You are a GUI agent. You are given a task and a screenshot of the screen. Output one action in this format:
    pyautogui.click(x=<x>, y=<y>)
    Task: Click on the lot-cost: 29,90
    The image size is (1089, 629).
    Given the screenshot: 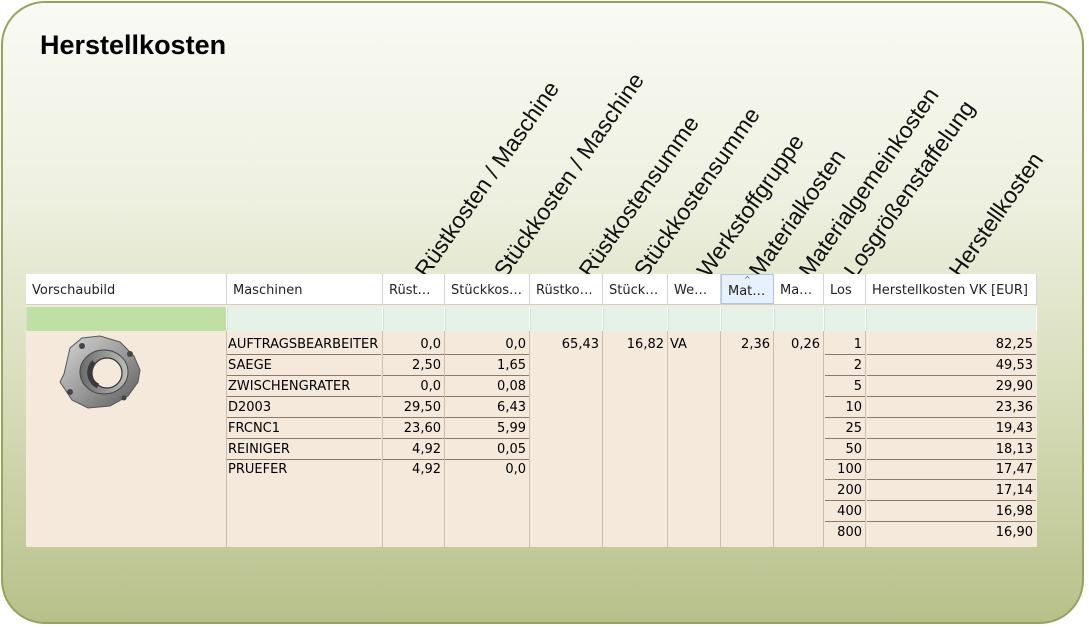 What is the action you would take?
    pyautogui.click(x=951, y=387)
    